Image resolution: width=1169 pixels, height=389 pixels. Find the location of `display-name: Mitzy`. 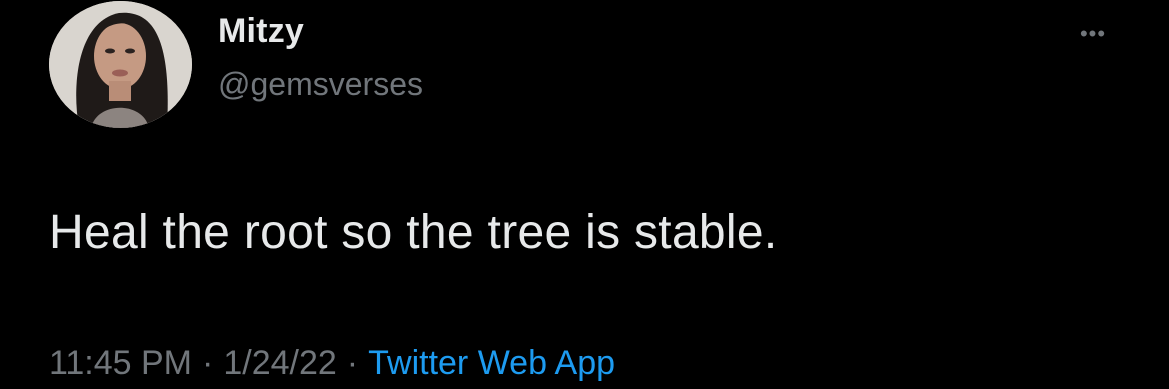

display-name: Mitzy is located at coordinates (261, 31).